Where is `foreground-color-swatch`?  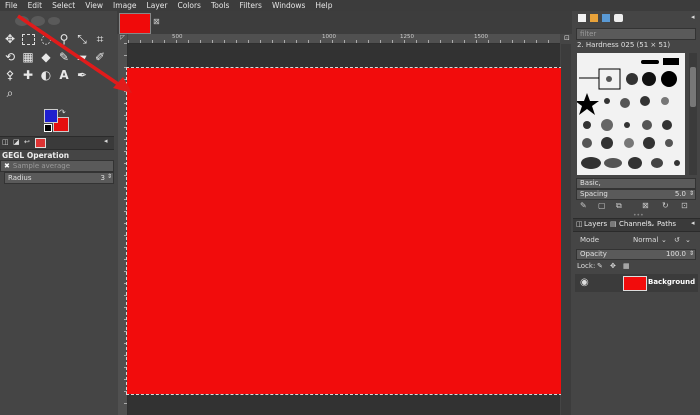
foreground-color-swatch is located at coordinates (51, 116).